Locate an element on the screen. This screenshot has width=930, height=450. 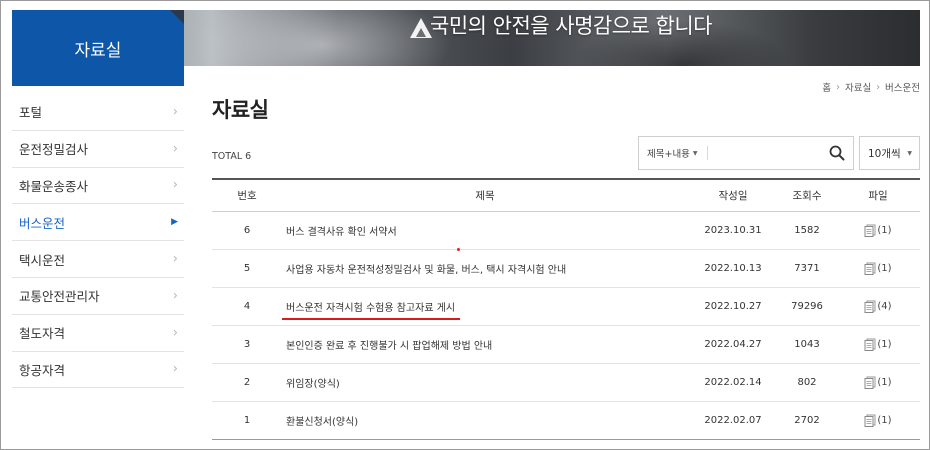
red-underline-annotation is located at coordinates (371, 319).